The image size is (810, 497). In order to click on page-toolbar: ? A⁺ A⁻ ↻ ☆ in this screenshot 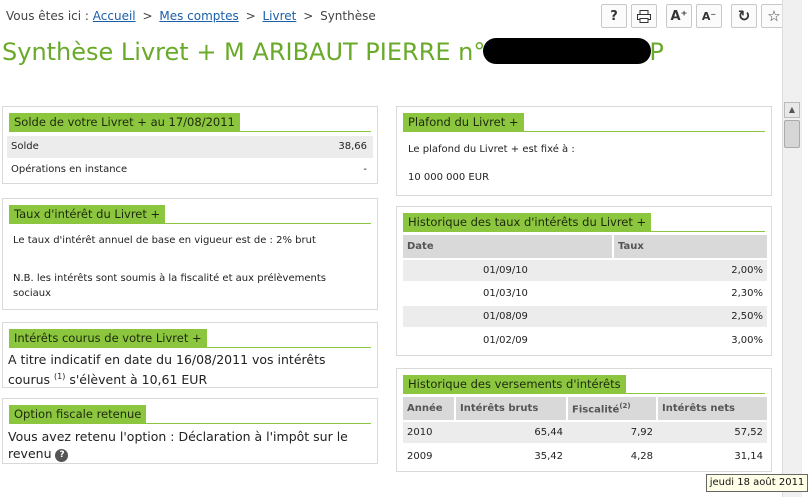, I will do `click(696, 16)`.